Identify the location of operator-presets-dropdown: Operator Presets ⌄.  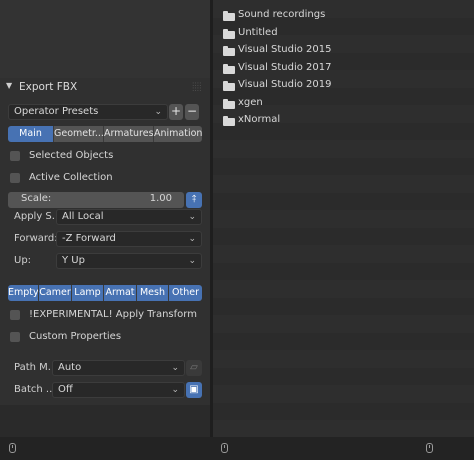
(88, 112).